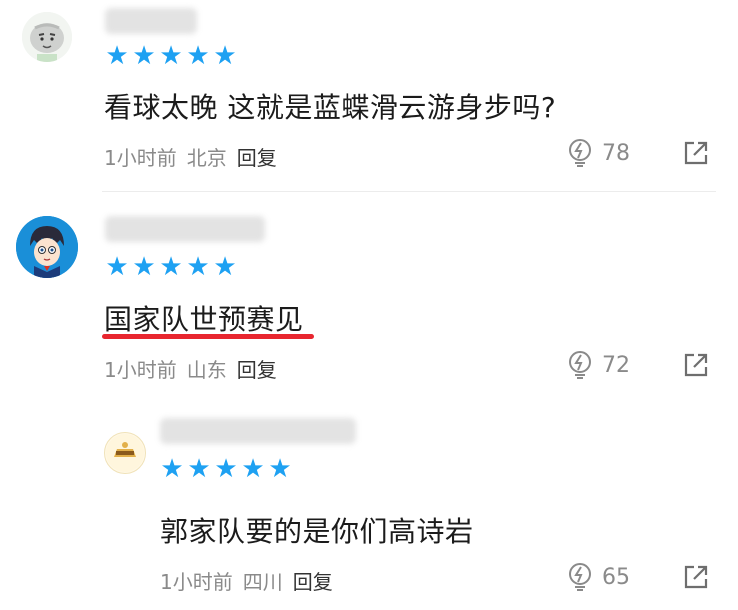  What do you see at coordinates (616, 365) in the screenshot?
I see `like-count: 72` at bounding box center [616, 365].